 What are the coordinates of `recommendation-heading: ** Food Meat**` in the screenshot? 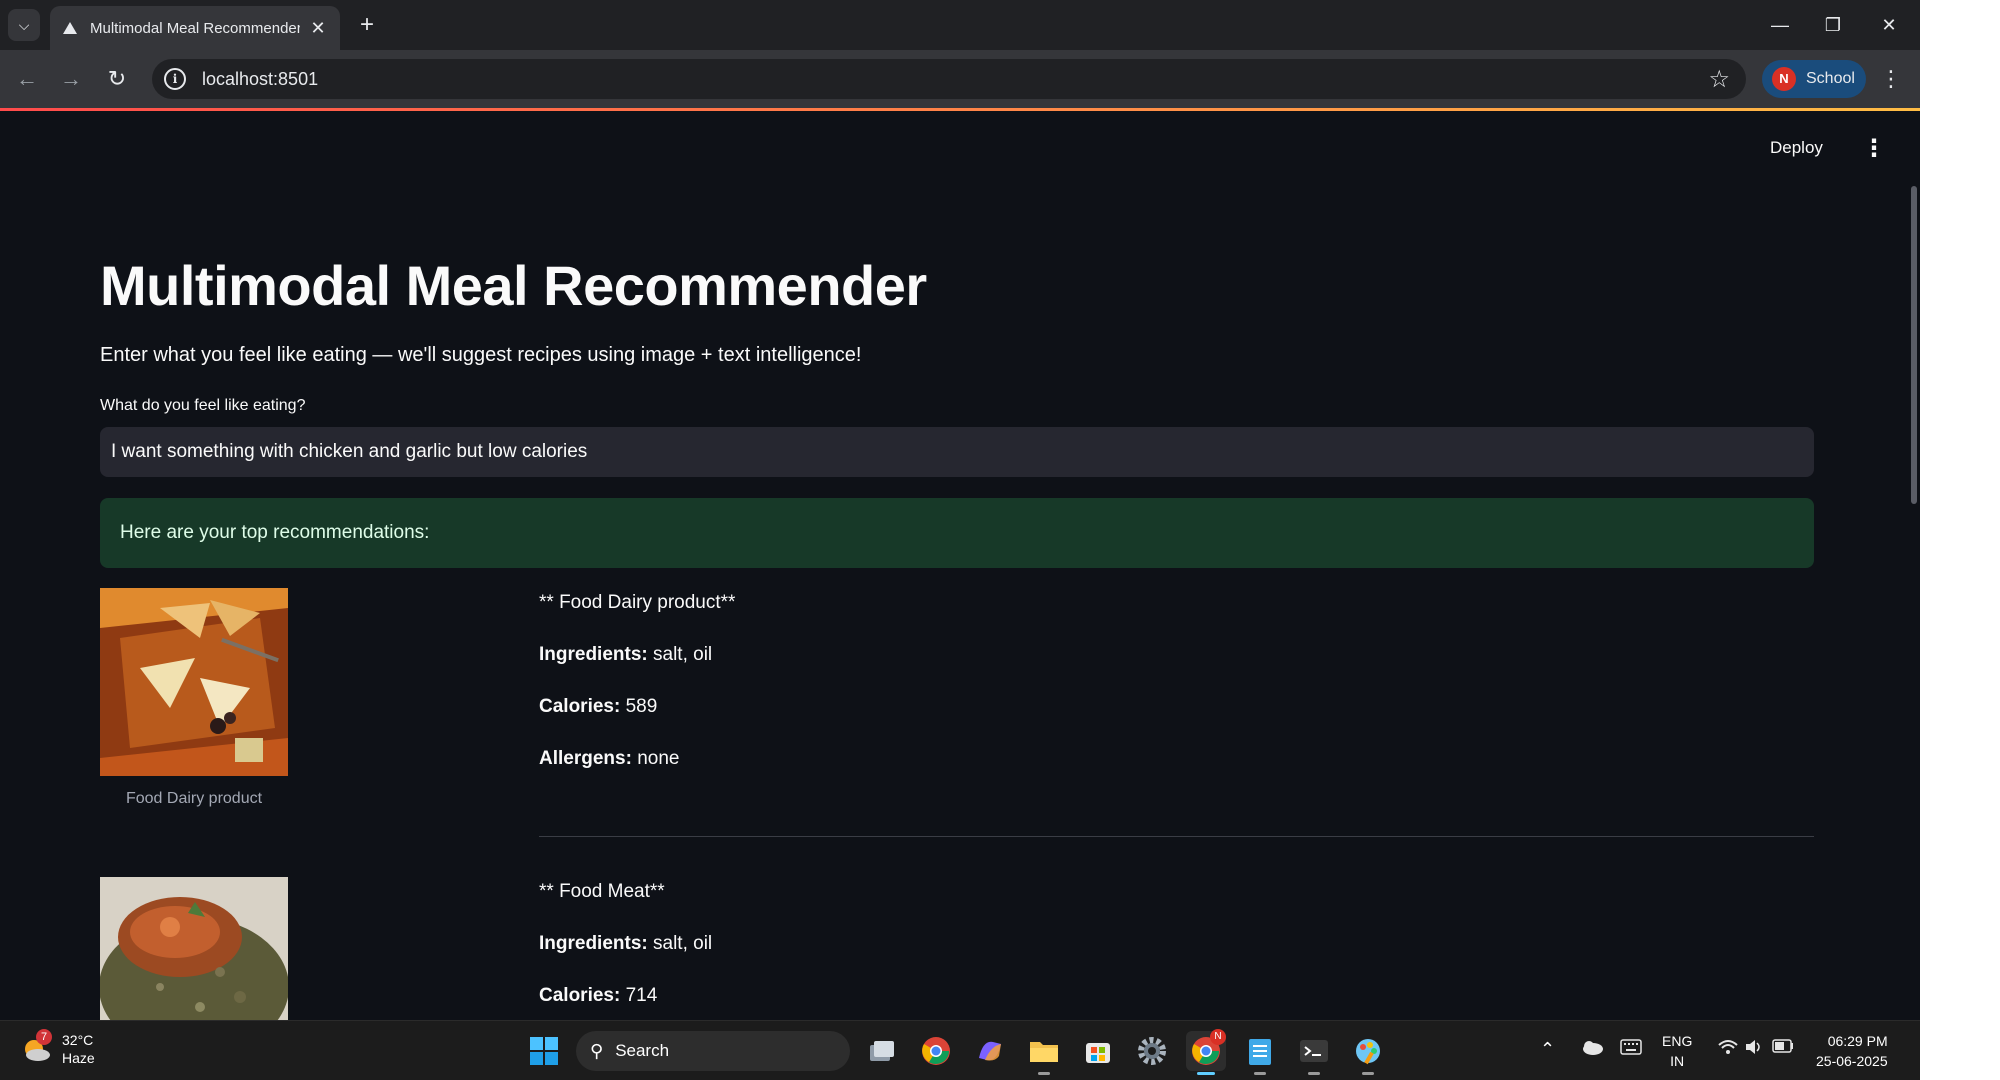 It's located at (602, 891).